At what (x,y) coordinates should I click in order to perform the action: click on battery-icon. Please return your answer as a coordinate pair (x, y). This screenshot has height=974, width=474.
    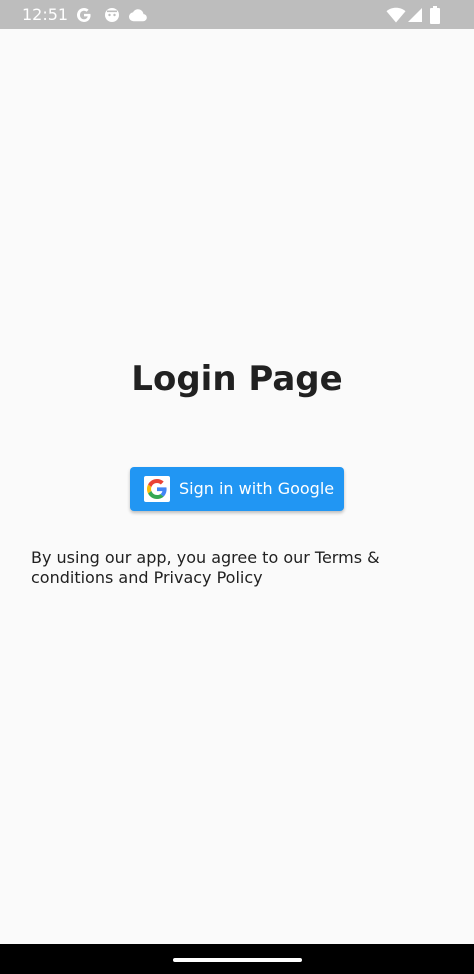
    Looking at the image, I should click on (435, 15).